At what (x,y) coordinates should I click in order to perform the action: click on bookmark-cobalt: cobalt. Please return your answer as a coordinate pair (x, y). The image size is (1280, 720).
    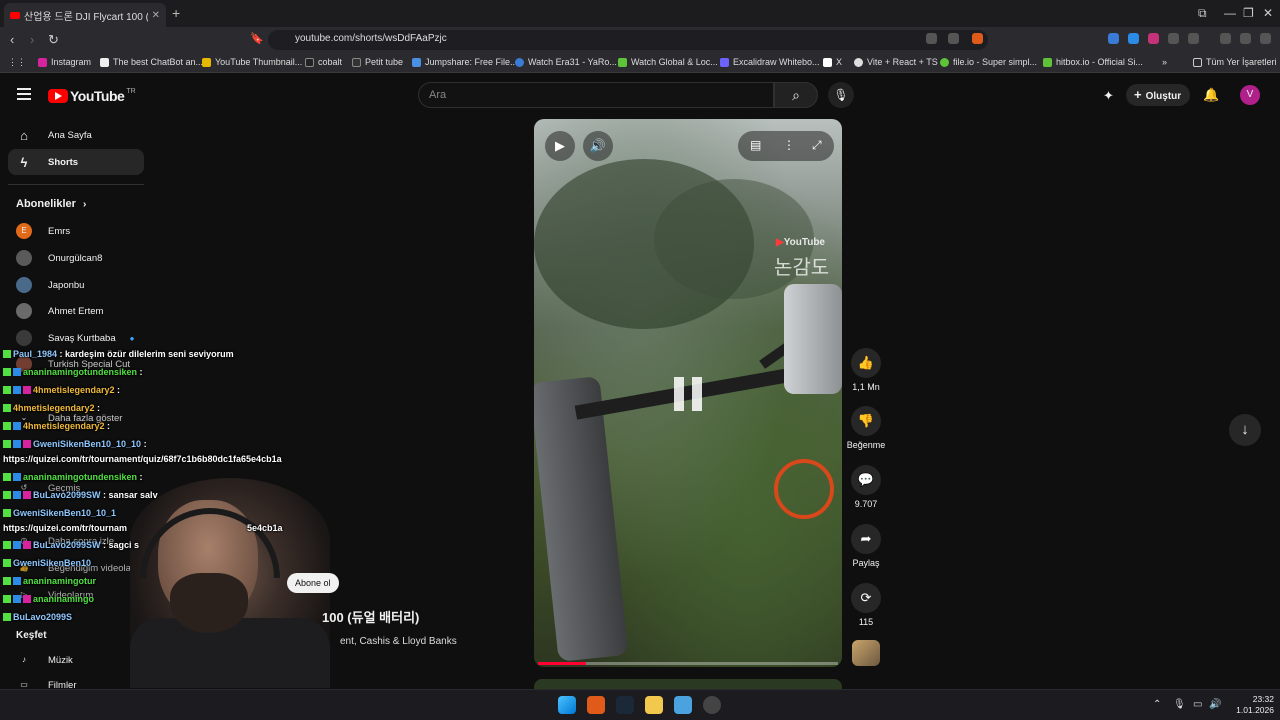
    Looking at the image, I should click on (323, 62).